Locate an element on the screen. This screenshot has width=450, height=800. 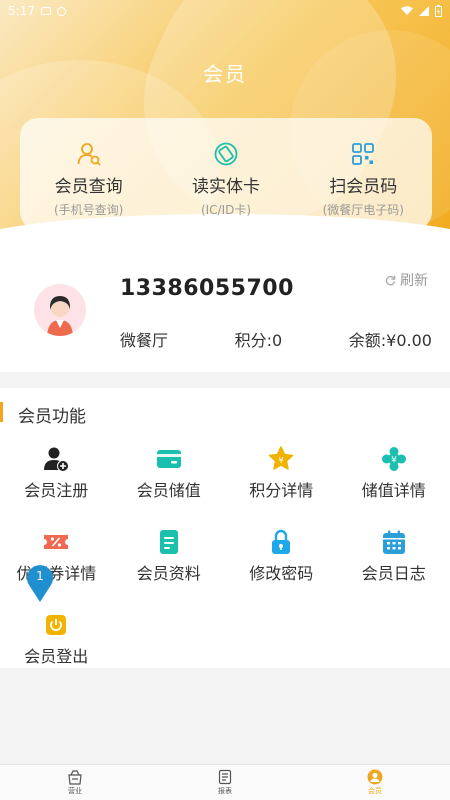
member-log-button: 会员日志 is located at coordinates (394, 556).